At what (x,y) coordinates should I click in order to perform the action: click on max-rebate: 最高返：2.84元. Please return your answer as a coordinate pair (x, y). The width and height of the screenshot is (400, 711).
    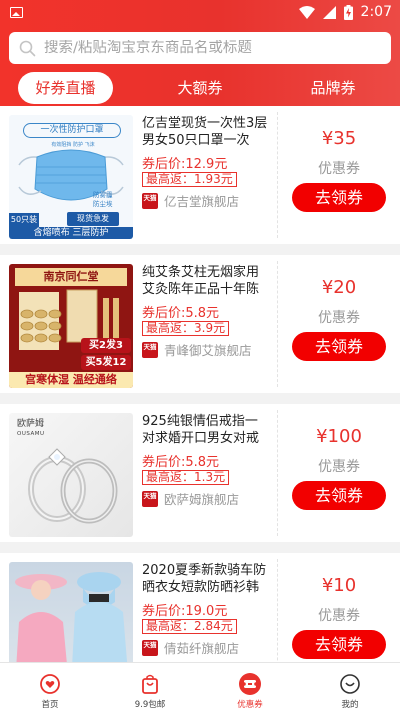
    Looking at the image, I should click on (189, 626).